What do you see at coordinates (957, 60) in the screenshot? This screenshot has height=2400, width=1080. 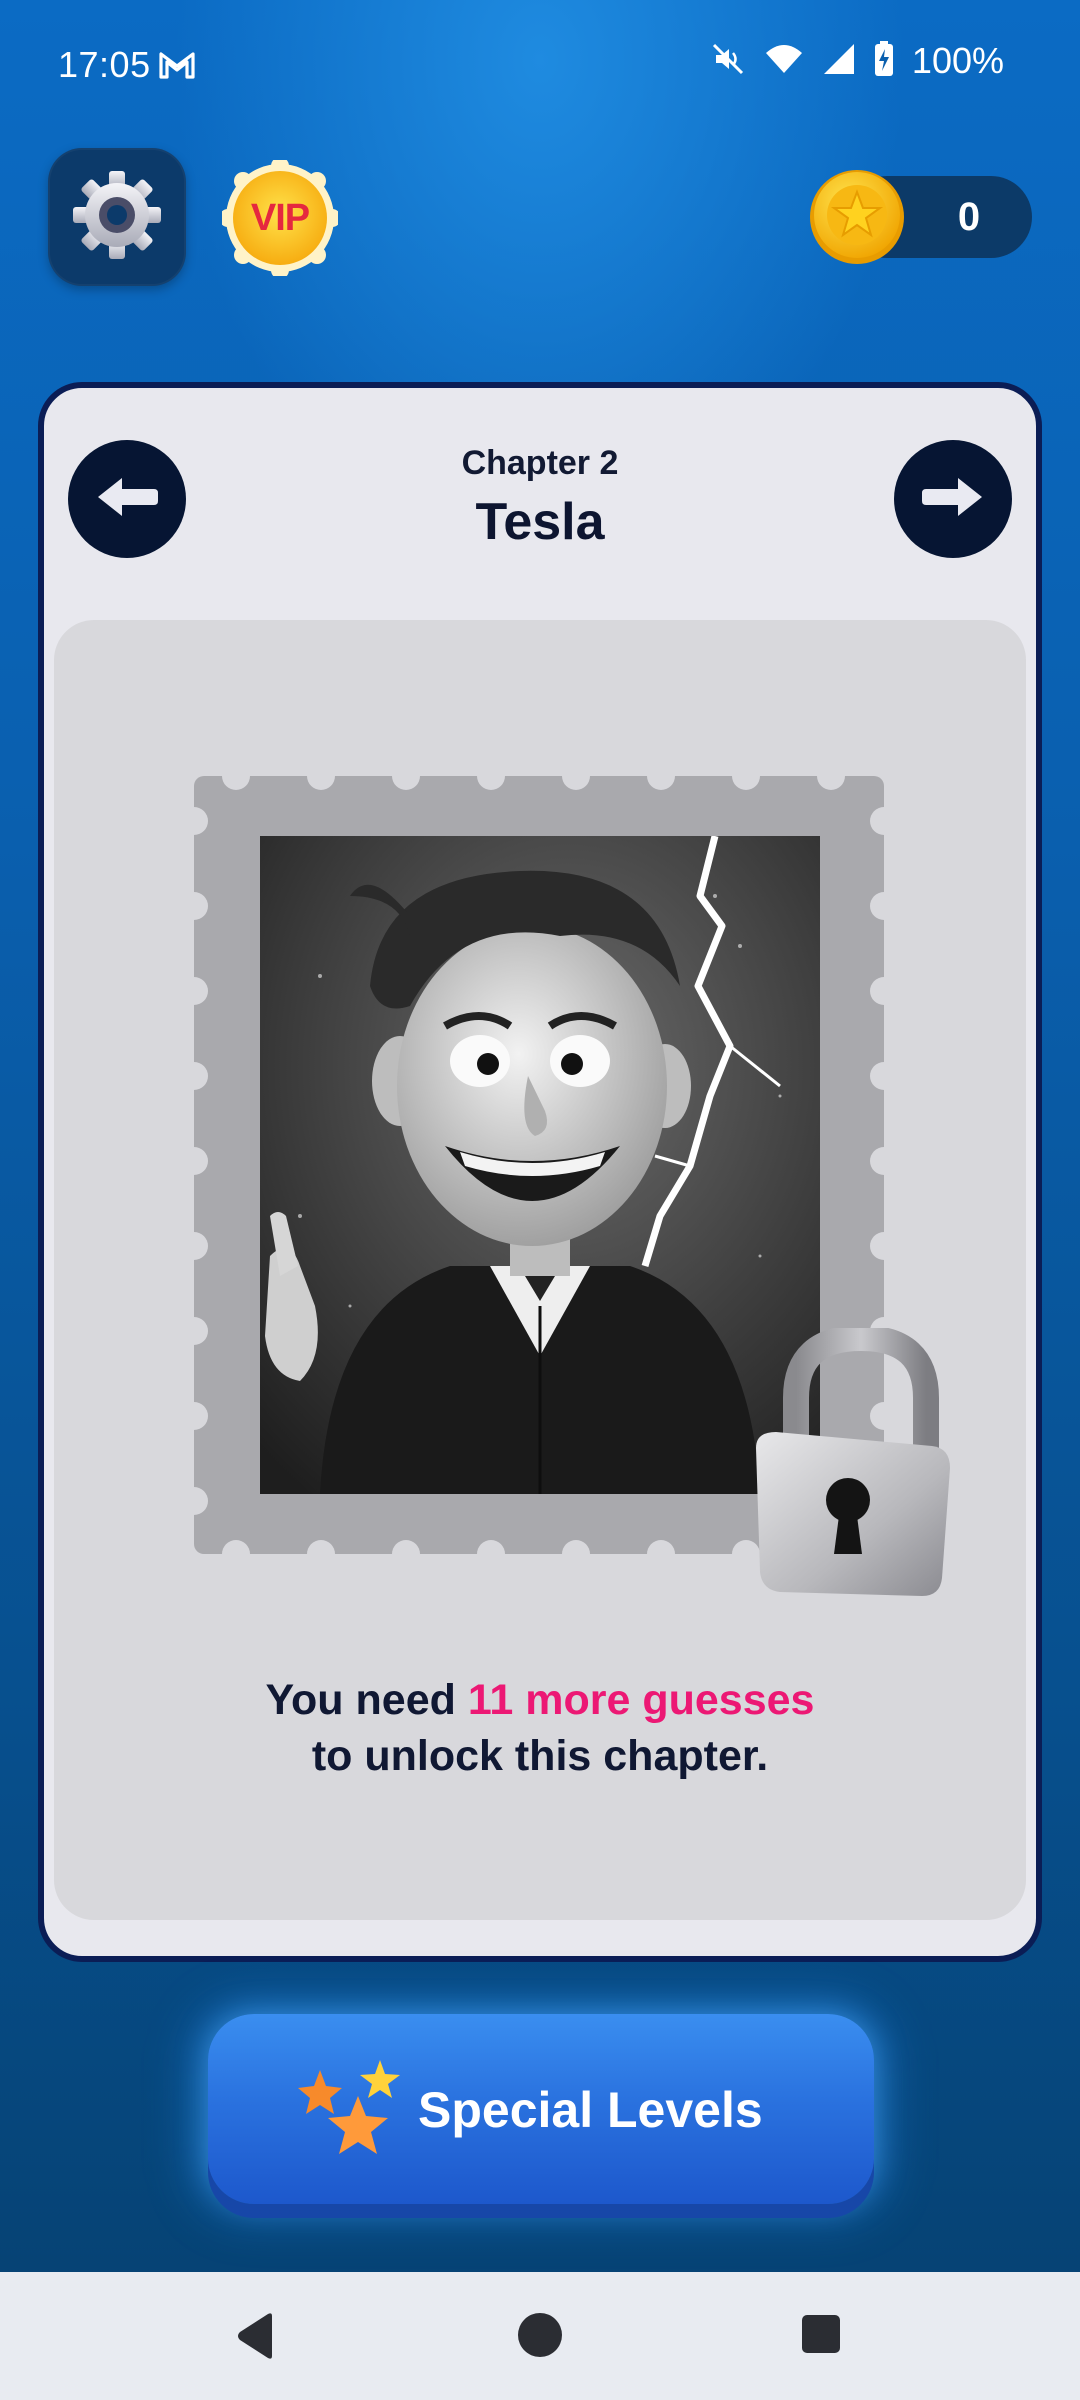 I see `battery-percent: 100%` at bounding box center [957, 60].